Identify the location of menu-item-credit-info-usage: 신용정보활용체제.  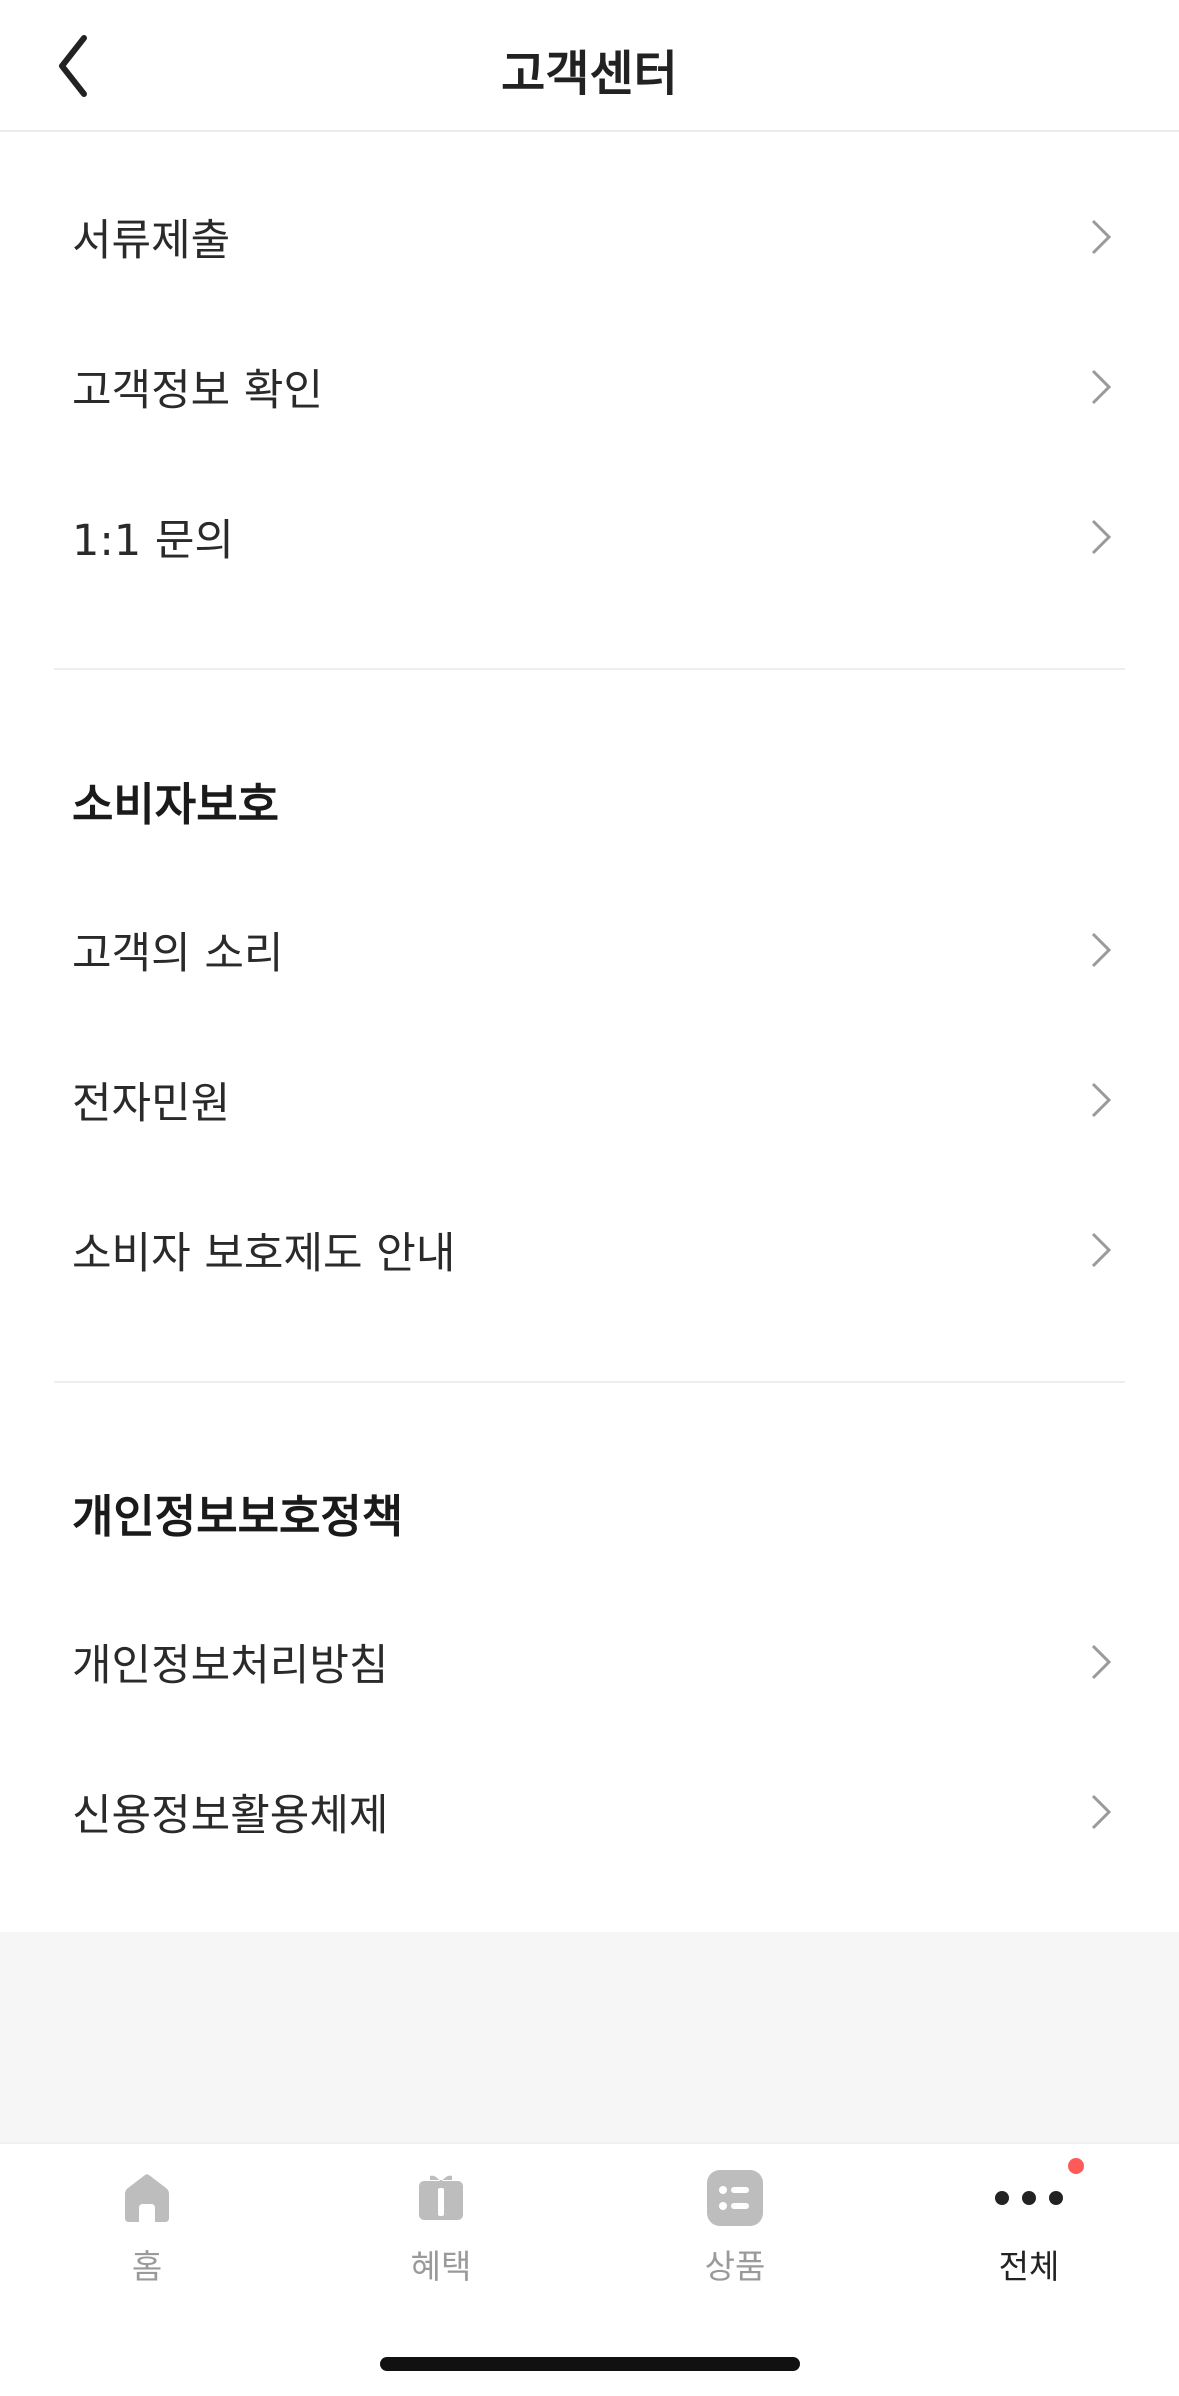
(589, 1812).